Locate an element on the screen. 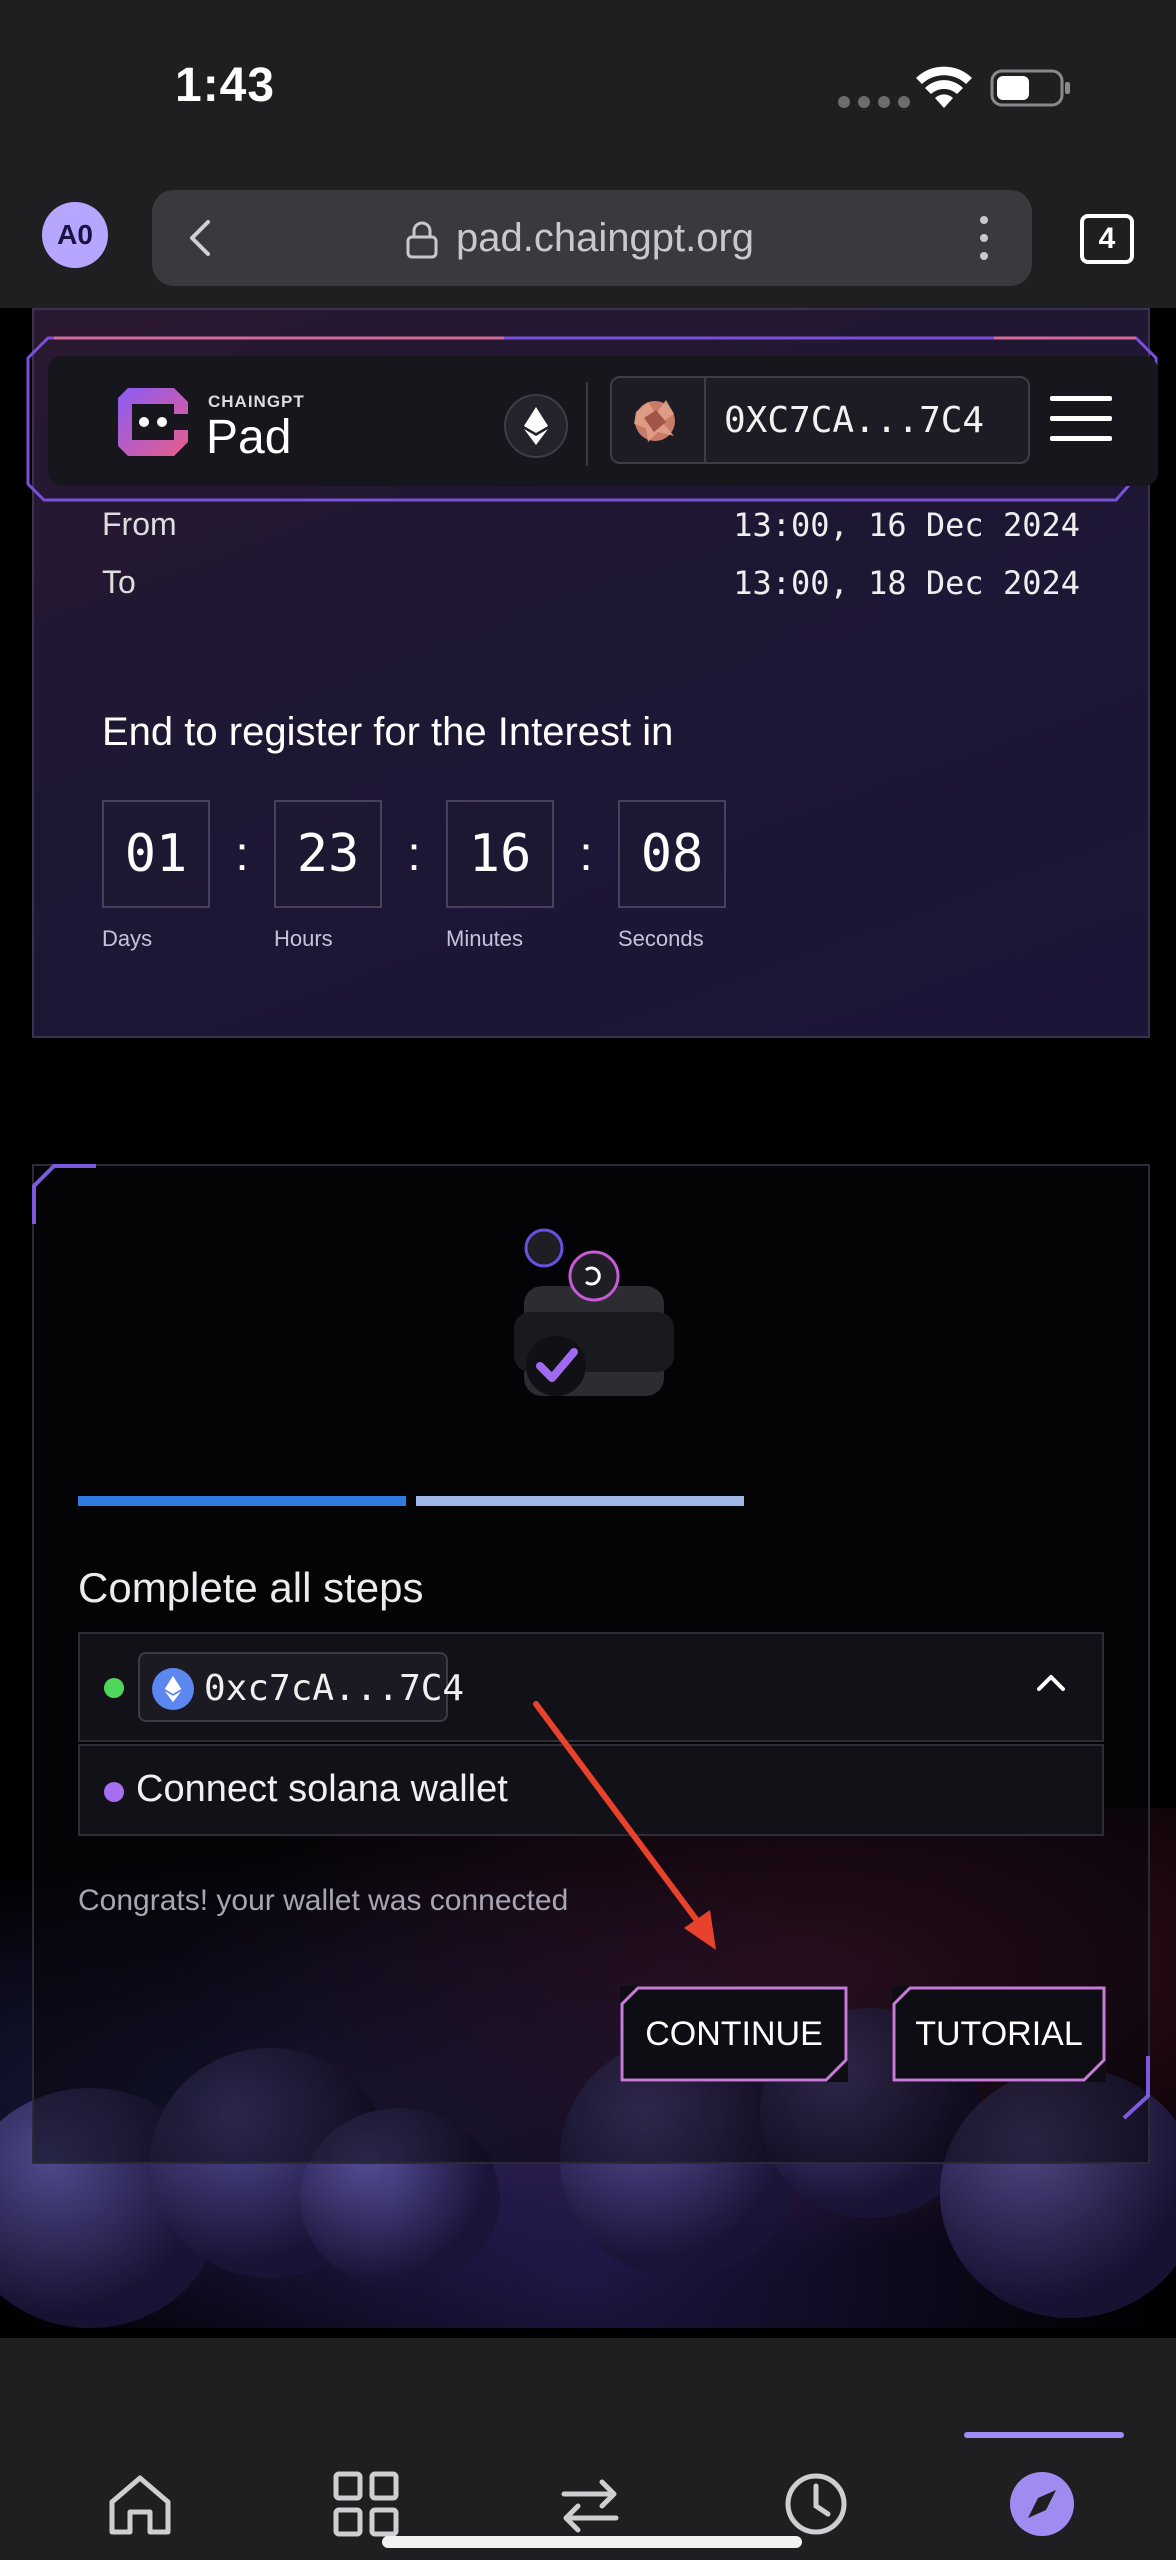 The height and width of the screenshot is (2560, 1176). wallet-button: 0XC7CA...7C4 is located at coordinates (820, 420).